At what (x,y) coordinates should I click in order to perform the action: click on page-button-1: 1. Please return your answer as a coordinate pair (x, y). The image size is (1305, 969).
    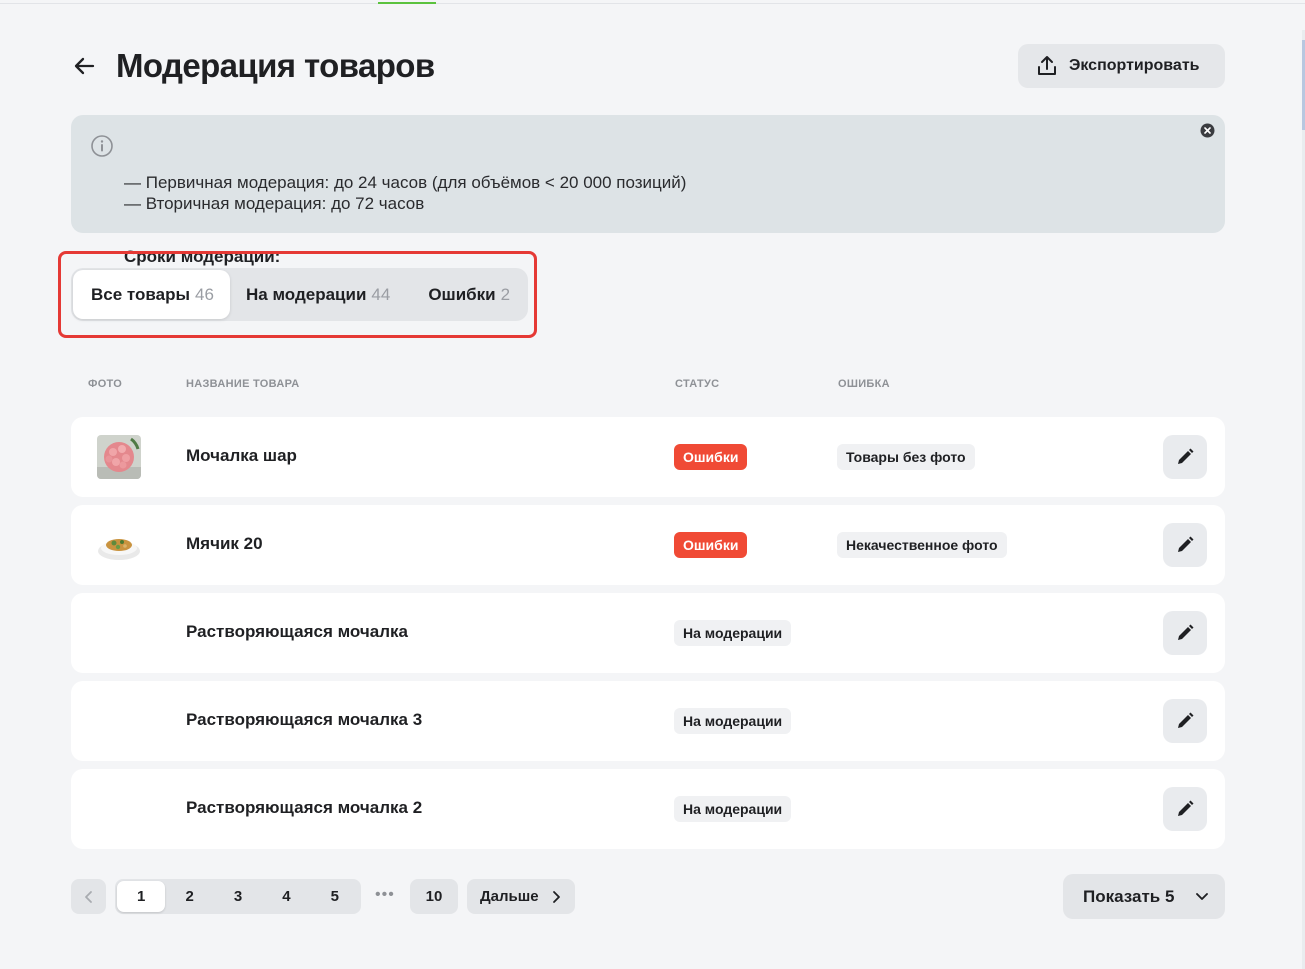
    Looking at the image, I should click on (141, 896).